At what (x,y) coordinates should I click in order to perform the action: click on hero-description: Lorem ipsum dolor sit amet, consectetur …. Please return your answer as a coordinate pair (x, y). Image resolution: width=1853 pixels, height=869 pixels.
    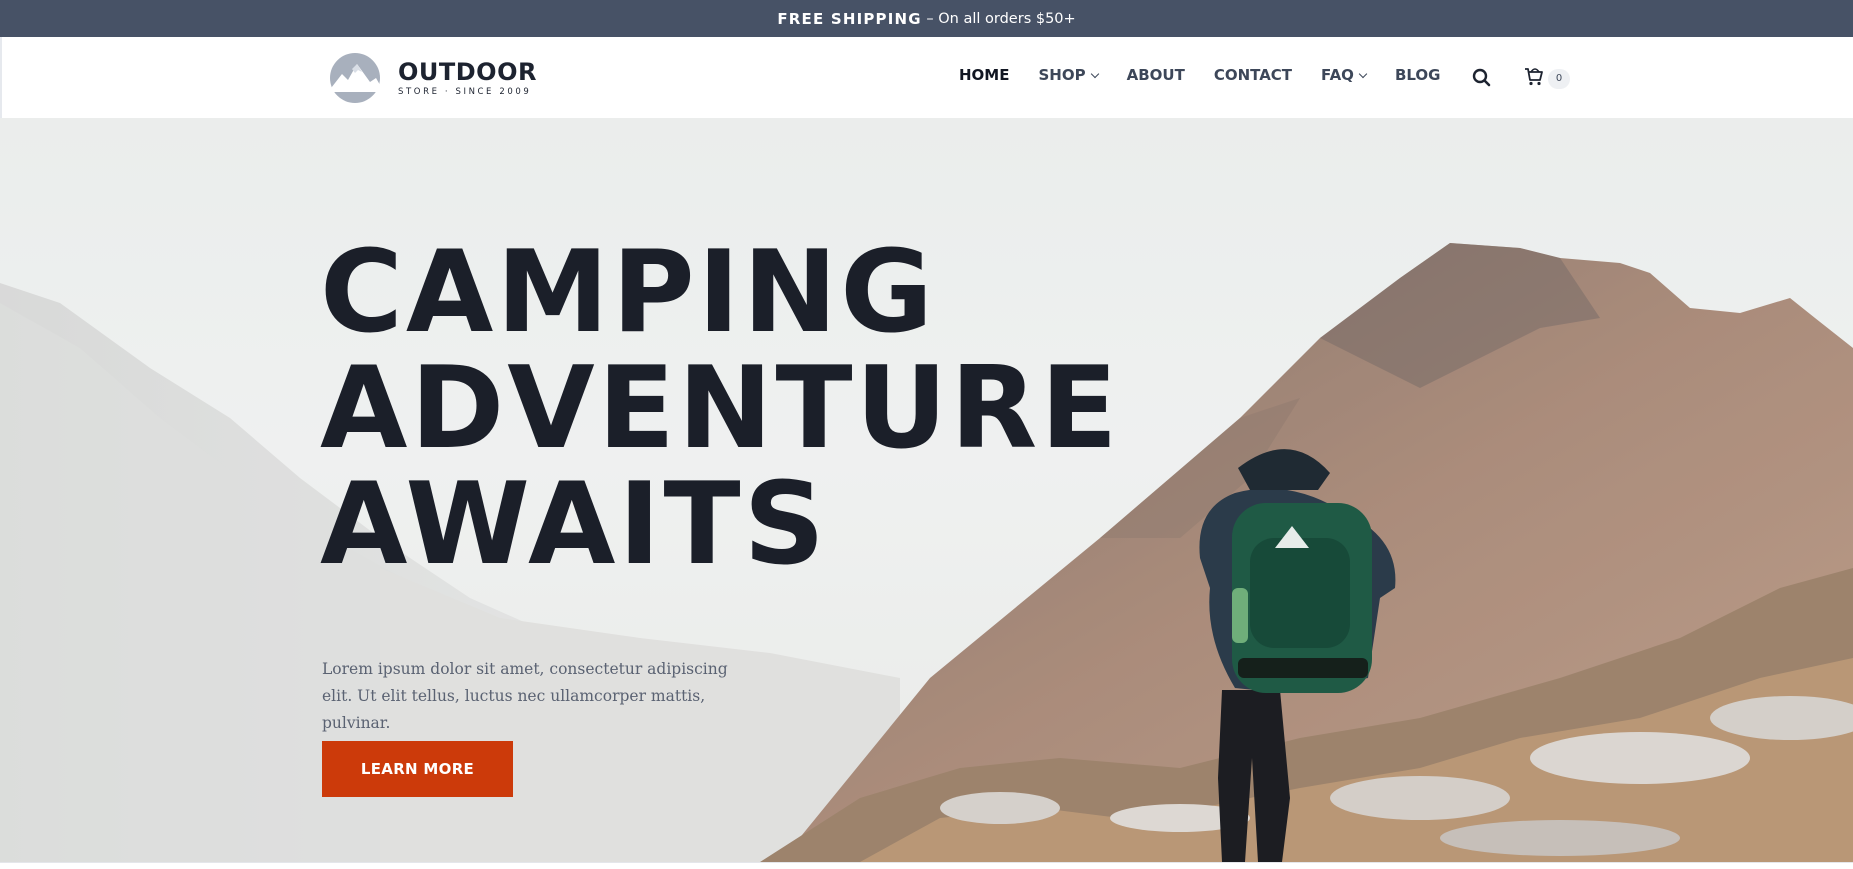
    Looking at the image, I should click on (525, 696).